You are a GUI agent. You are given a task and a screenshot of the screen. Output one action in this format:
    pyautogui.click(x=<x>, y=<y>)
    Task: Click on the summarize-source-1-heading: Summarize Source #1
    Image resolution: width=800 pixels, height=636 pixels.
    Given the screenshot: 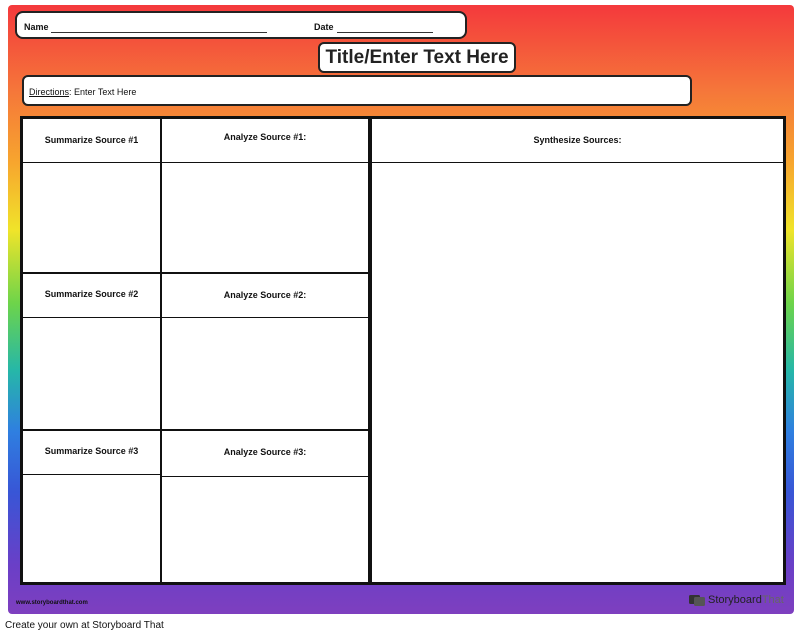 What is the action you would take?
    pyautogui.click(x=91, y=141)
    